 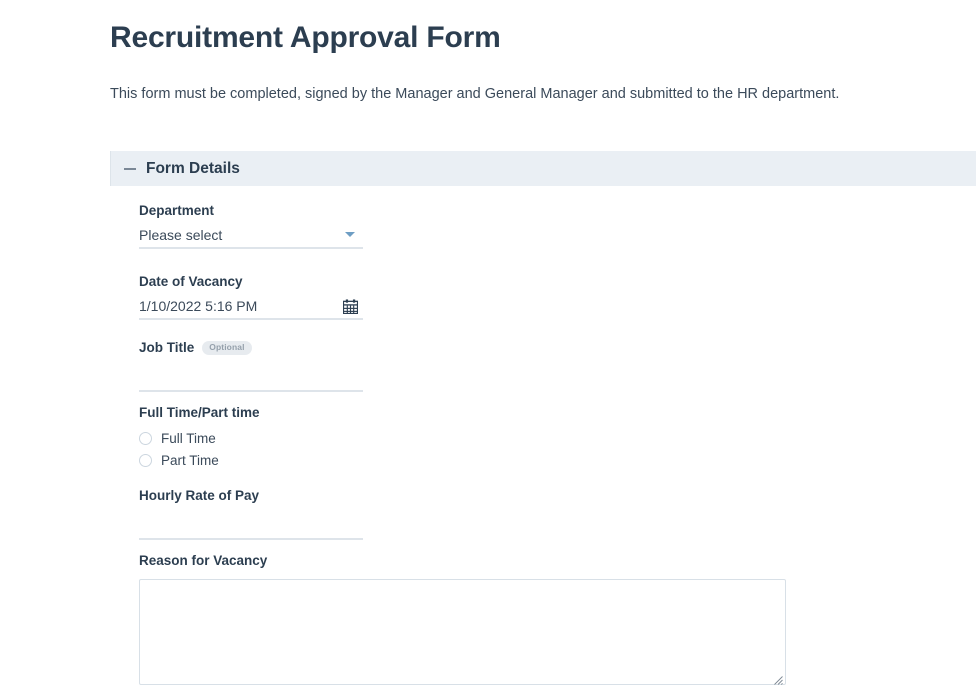 I want to click on page-title: Recruitment Approval Form, so click(x=305, y=37).